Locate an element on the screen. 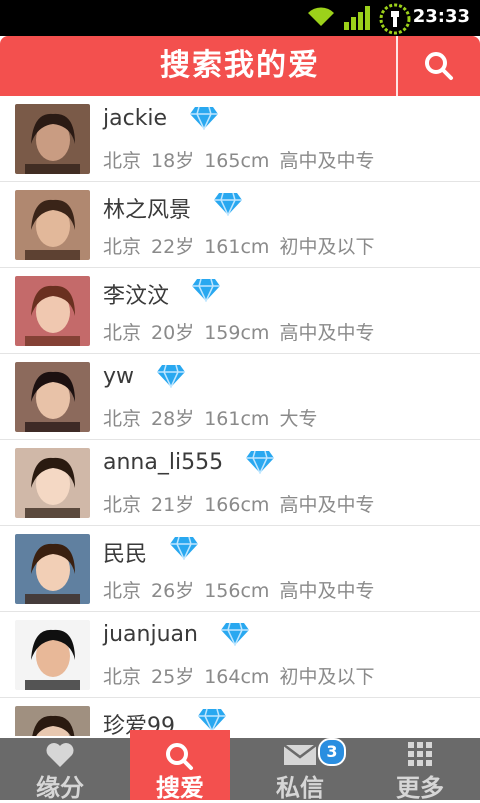  profile-age: 20岁 is located at coordinates (173, 333).